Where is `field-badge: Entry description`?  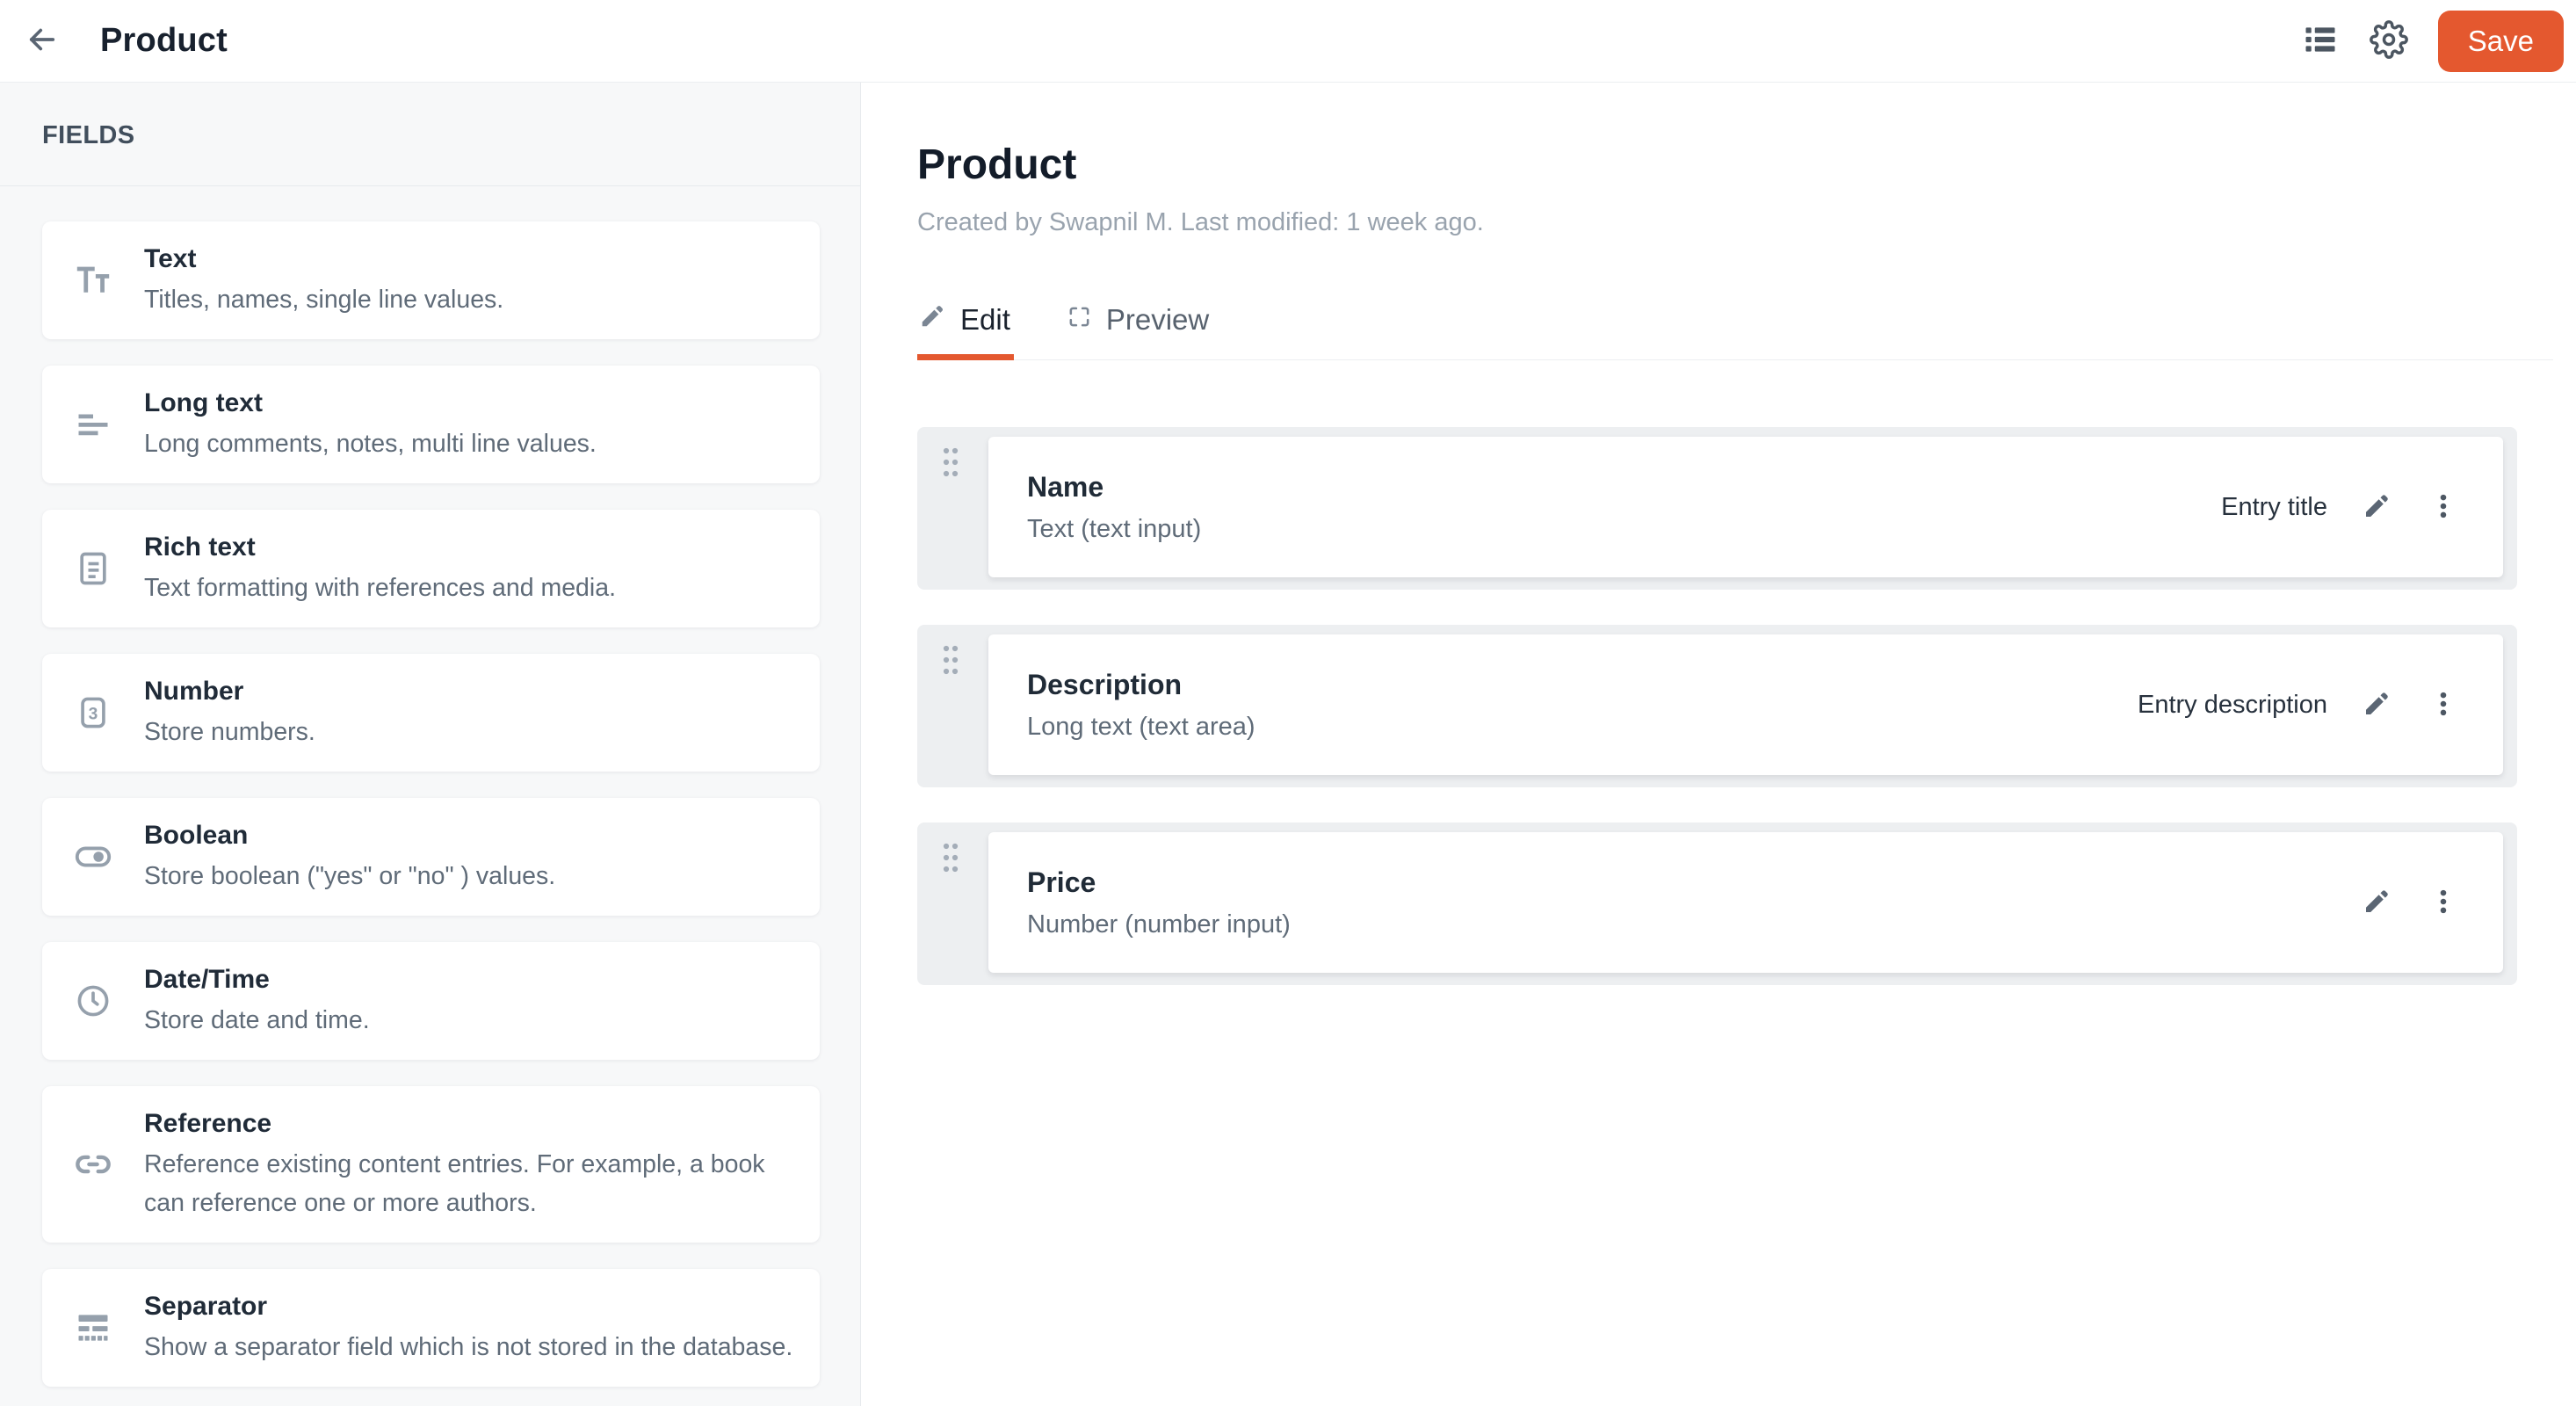
field-badge: Entry description is located at coordinates (2232, 705).